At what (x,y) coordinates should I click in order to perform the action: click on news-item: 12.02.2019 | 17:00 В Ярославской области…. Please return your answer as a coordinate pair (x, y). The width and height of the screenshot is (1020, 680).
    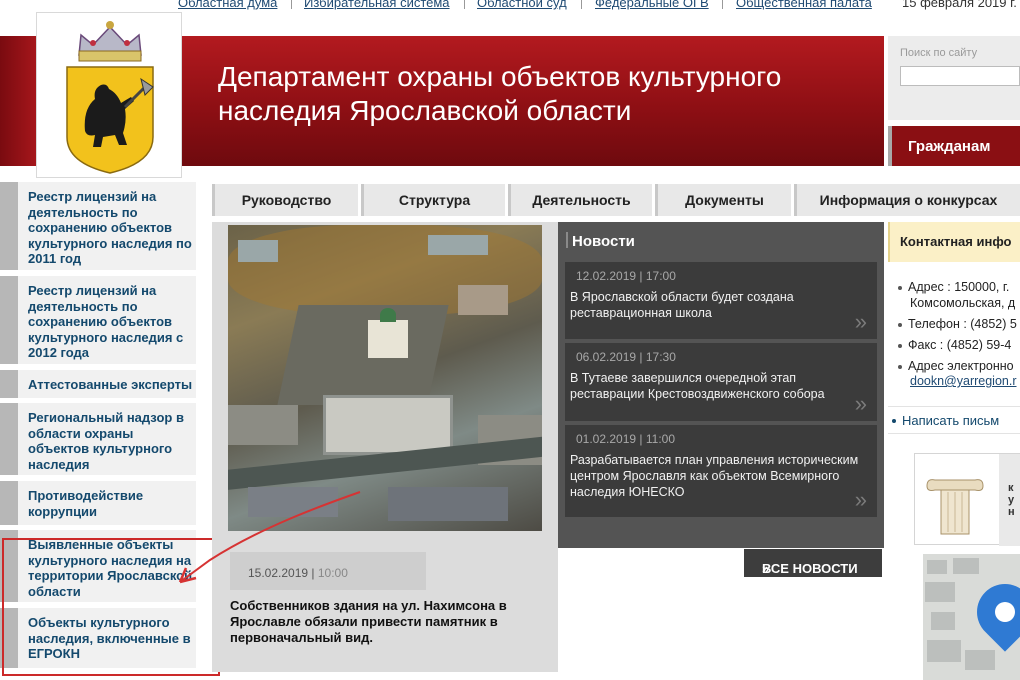
    Looking at the image, I should click on (721, 300).